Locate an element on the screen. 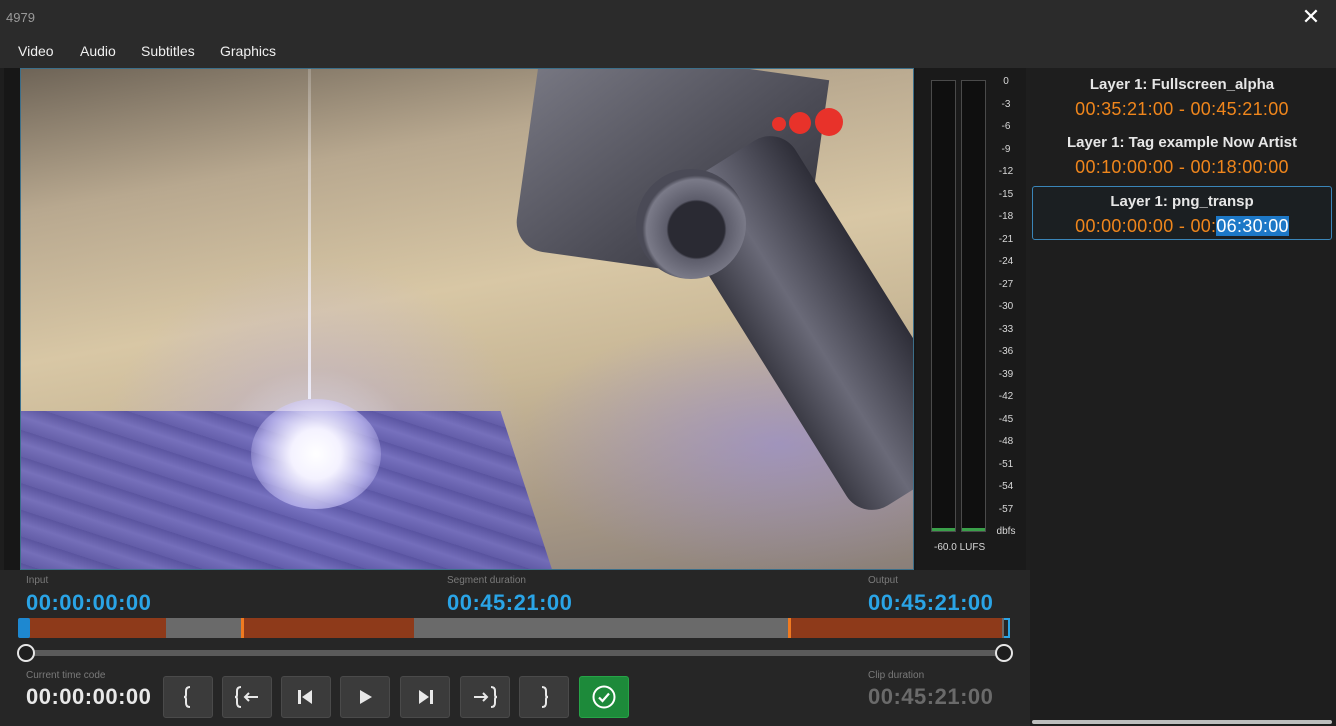  meter-bar-right is located at coordinates (973, 306).